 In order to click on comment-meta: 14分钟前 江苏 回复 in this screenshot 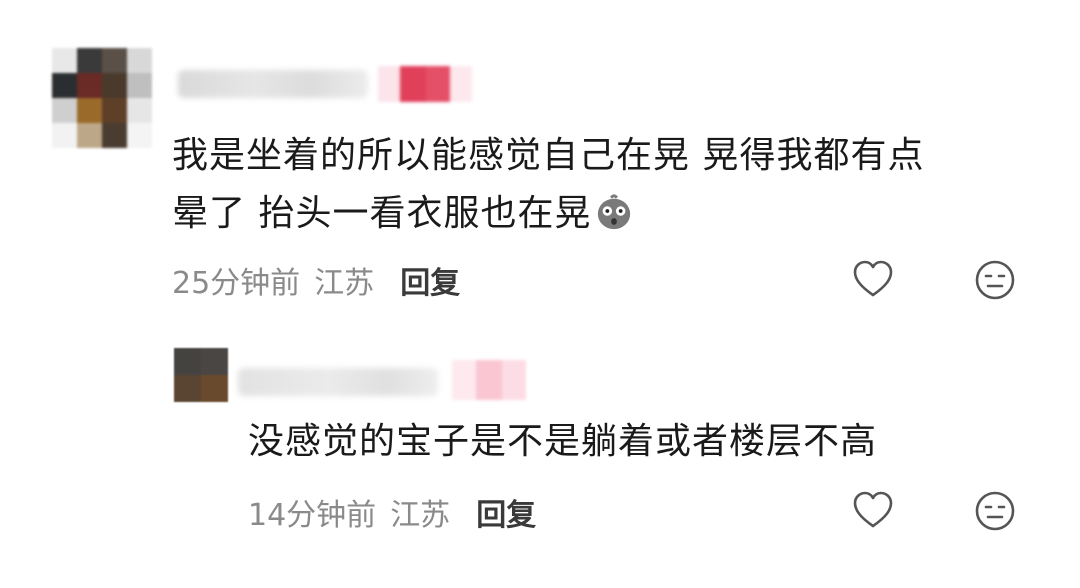, I will do `click(392, 512)`.